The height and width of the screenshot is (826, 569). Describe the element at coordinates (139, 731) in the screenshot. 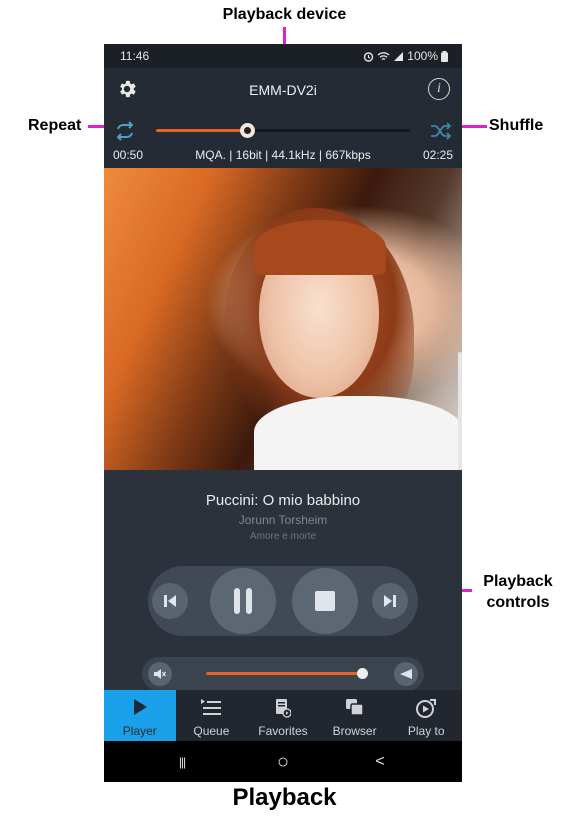

I see `tab-label: Player` at that location.